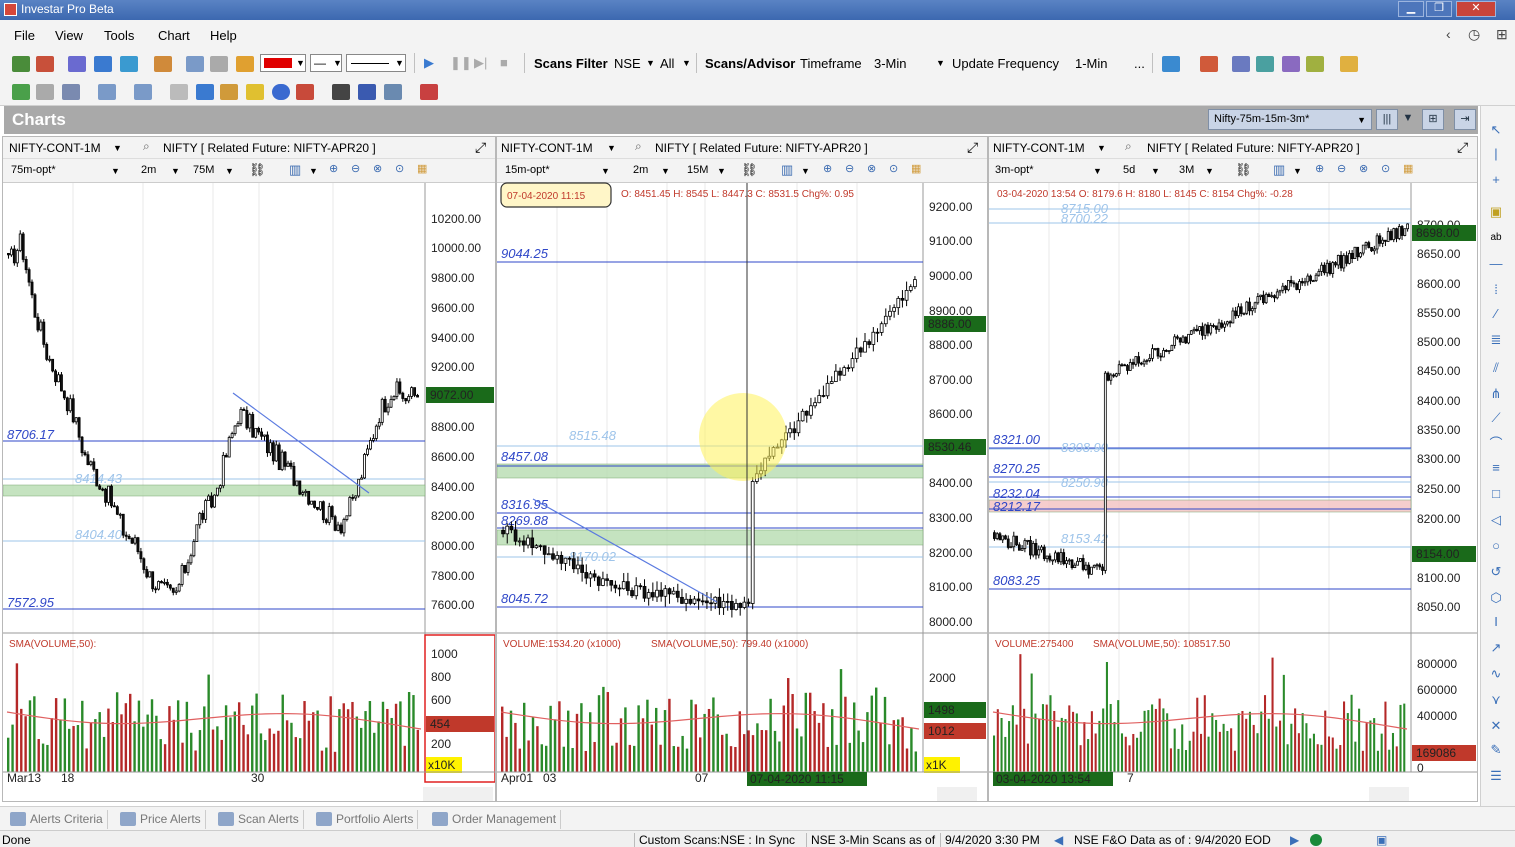  What do you see at coordinates (1433, 119) in the screenshot?
I see `grid-layout-icon: ⊞` at bounding box center [1433, 119].